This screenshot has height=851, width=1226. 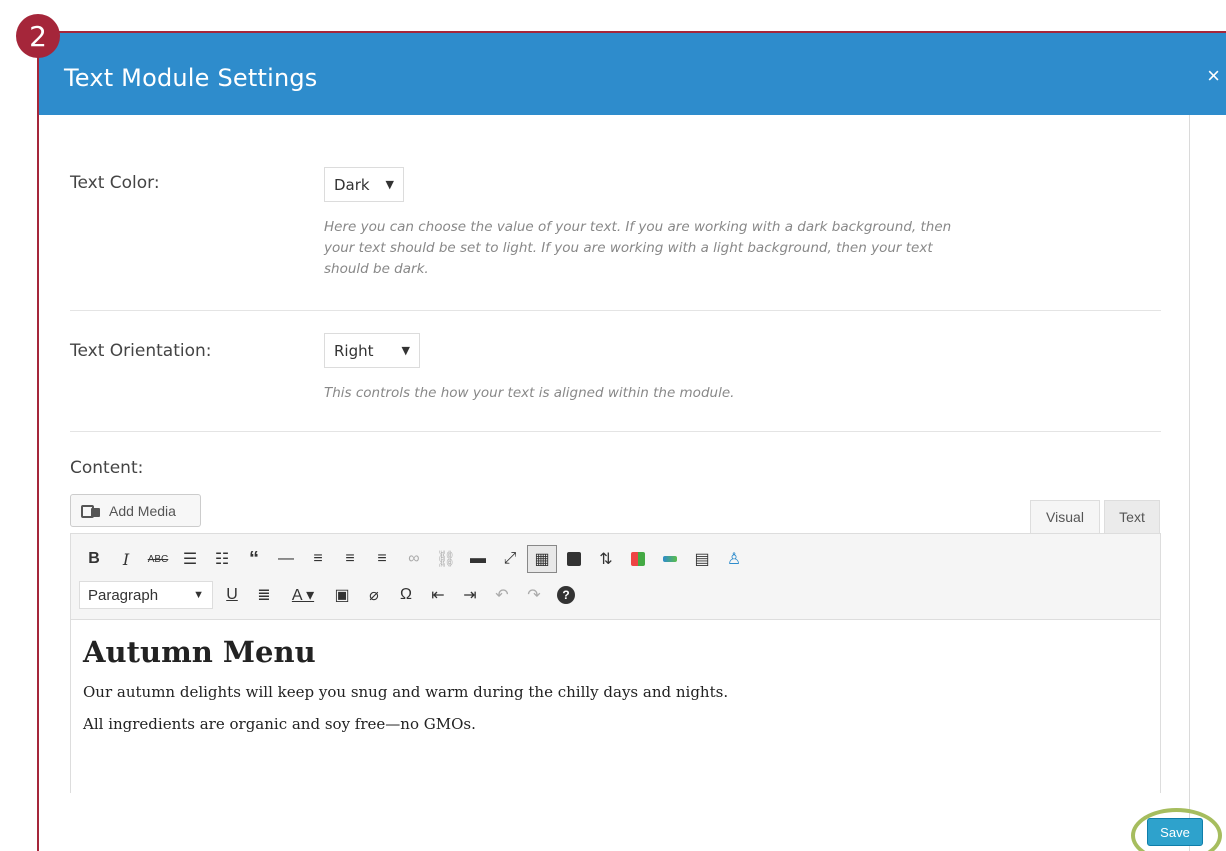 I want to click on text-color-label: Text Color:, so click(x=115, y=183).